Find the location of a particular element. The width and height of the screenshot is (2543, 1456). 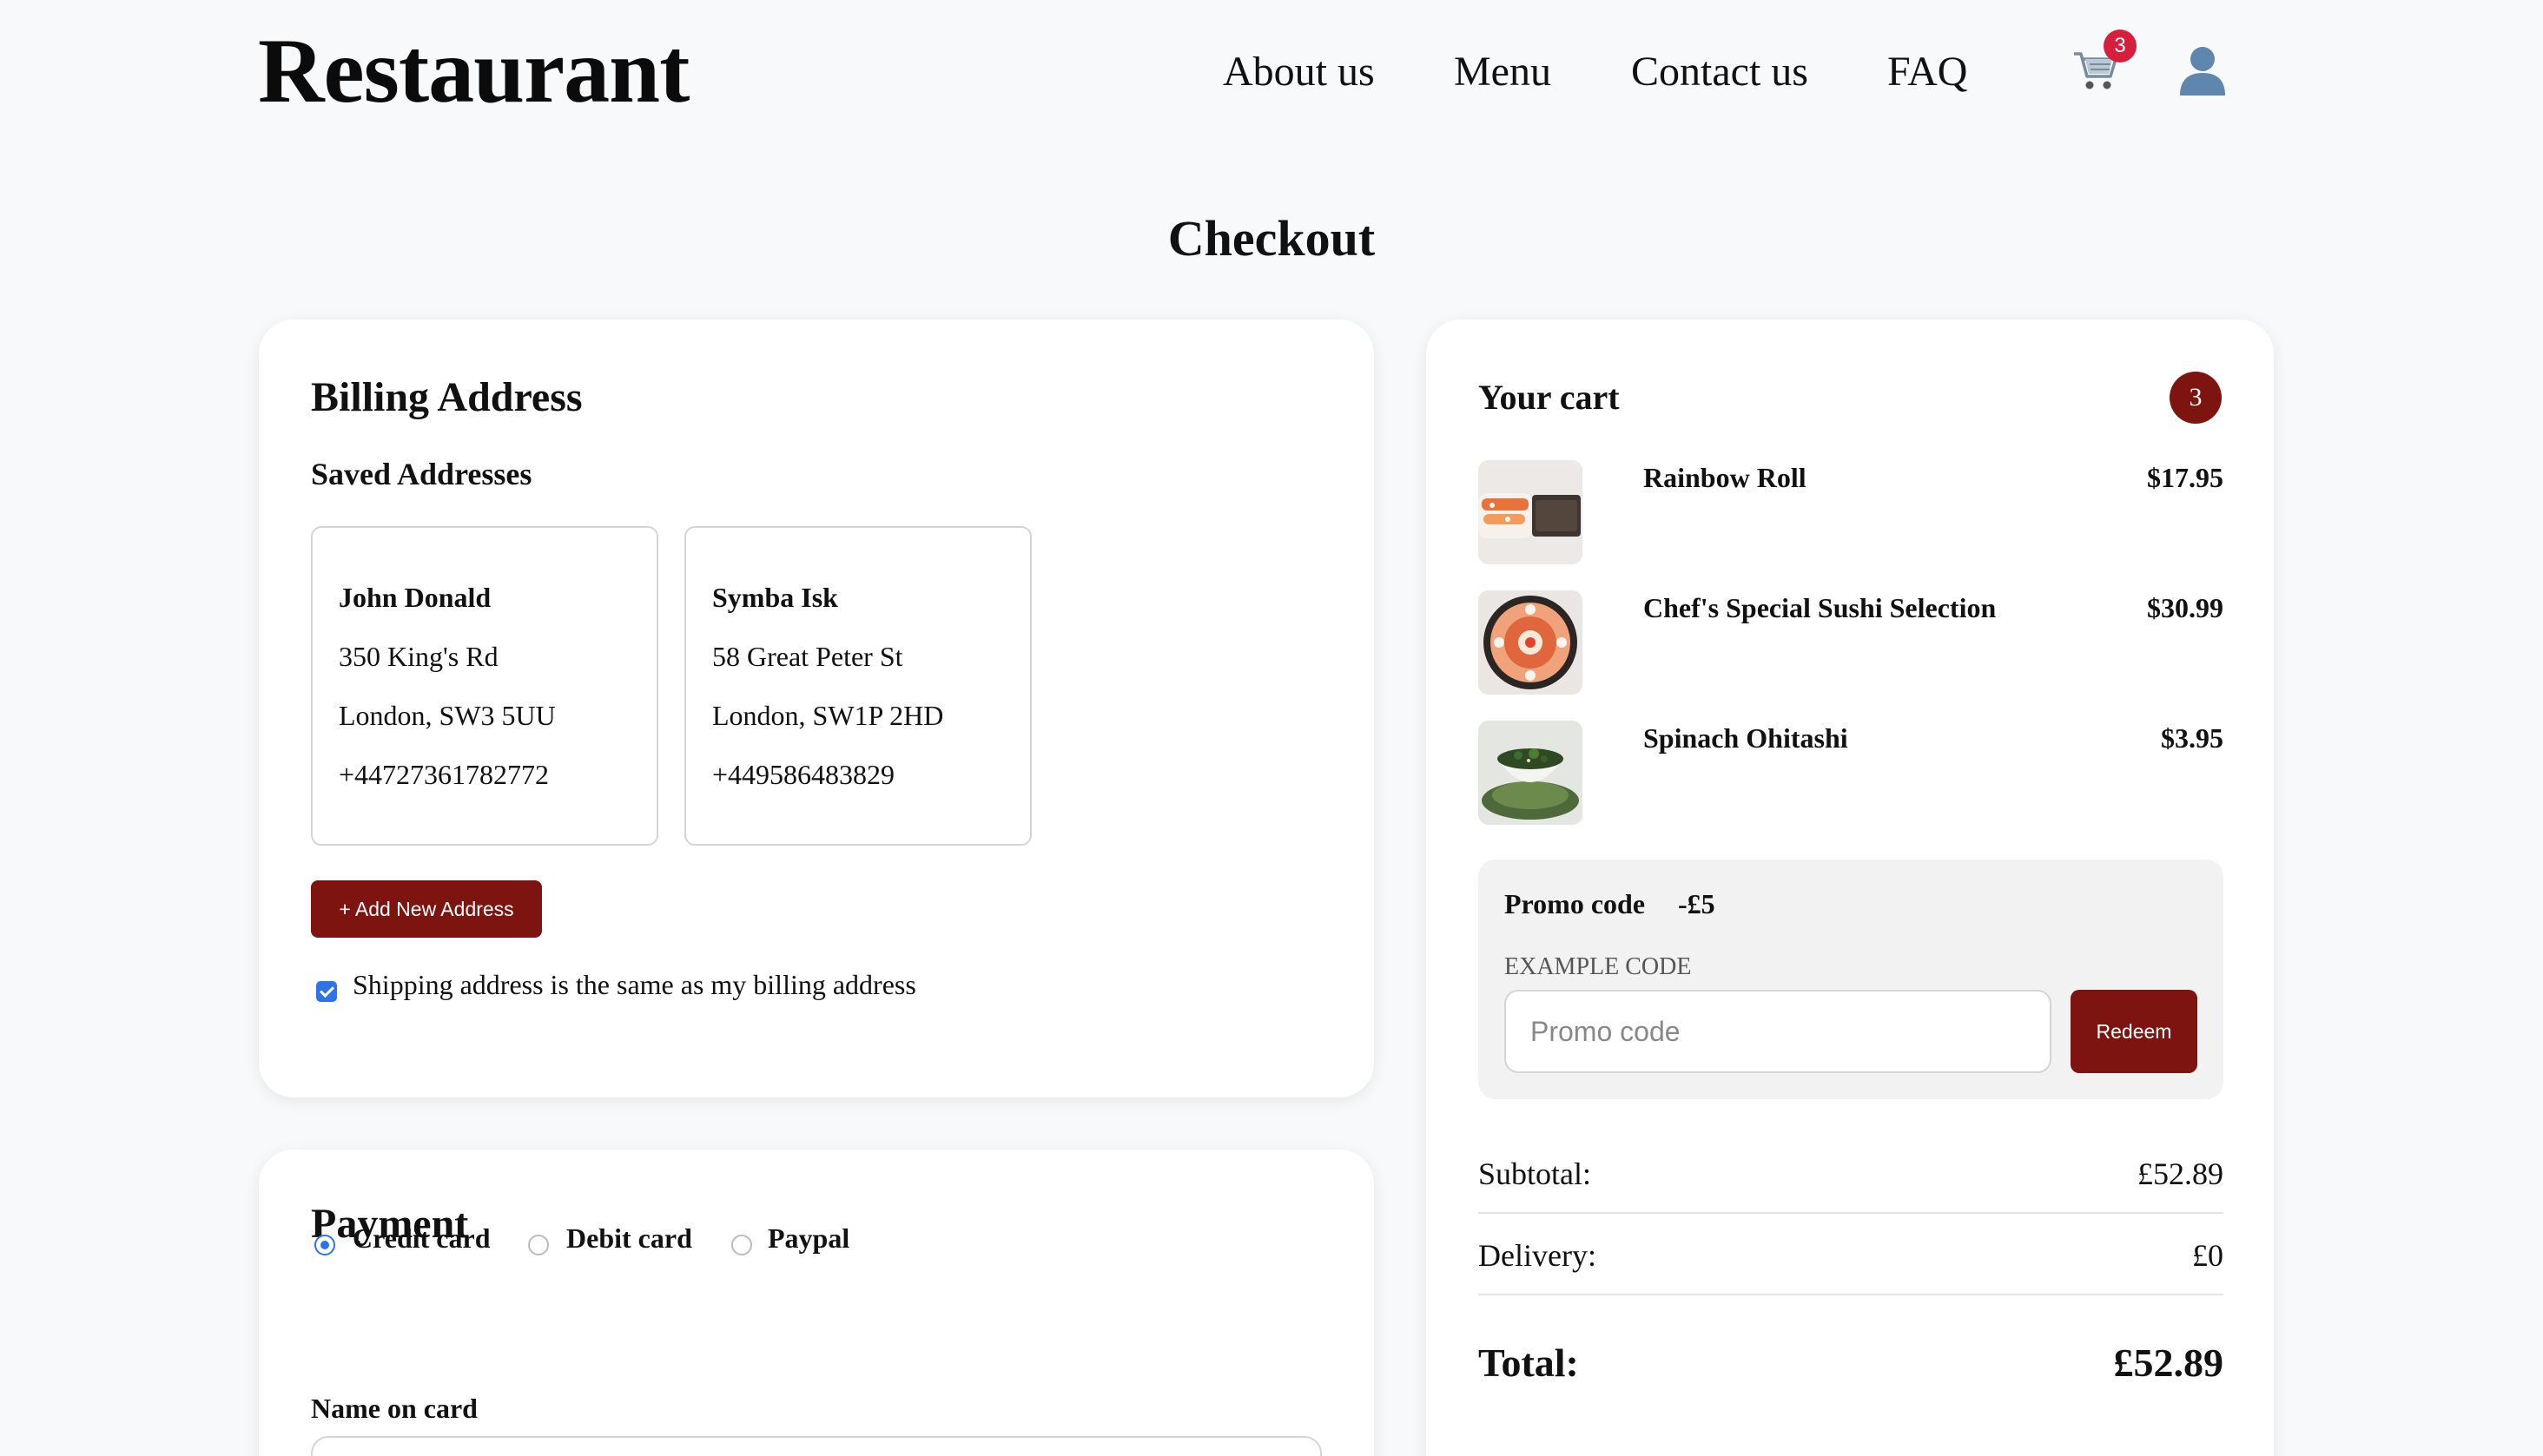

cart-item-name: Spinach Ohitashi is located at coordinates (1745, 738).